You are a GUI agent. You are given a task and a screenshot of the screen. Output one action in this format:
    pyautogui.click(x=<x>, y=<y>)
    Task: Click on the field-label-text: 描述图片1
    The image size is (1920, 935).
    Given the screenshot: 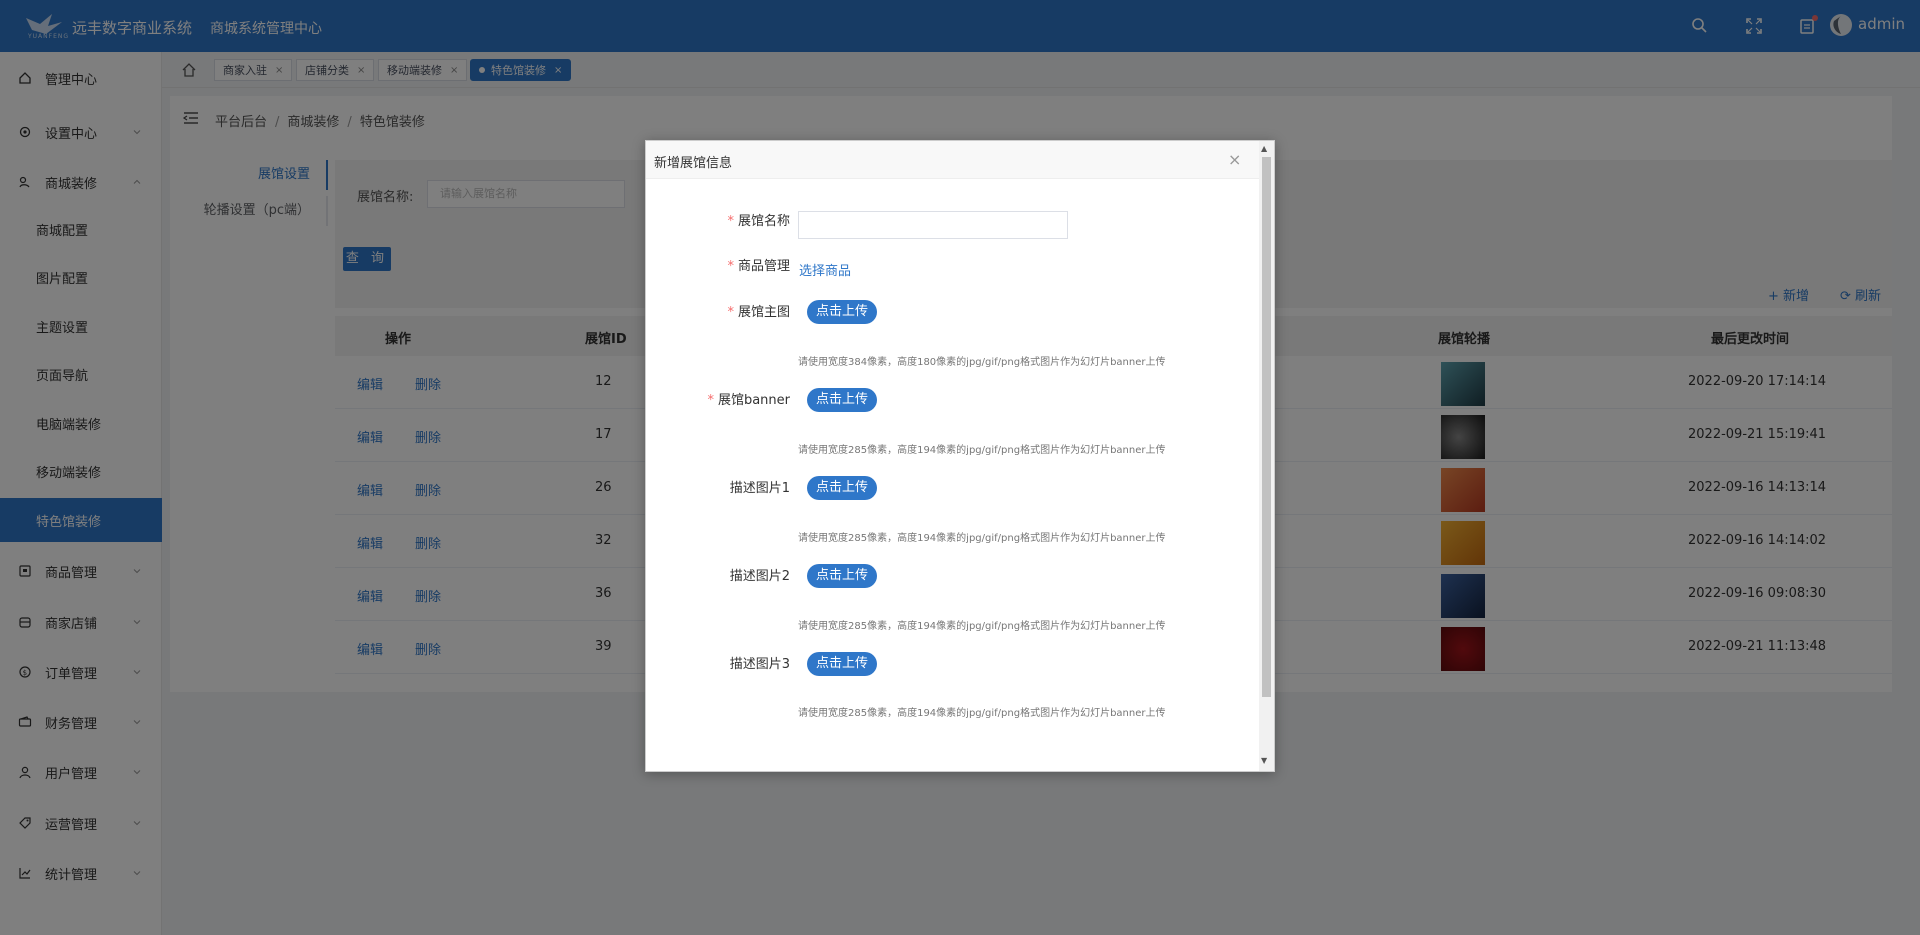 What is the action you would take?
    pyautogui.click(x=759, y=488)
    